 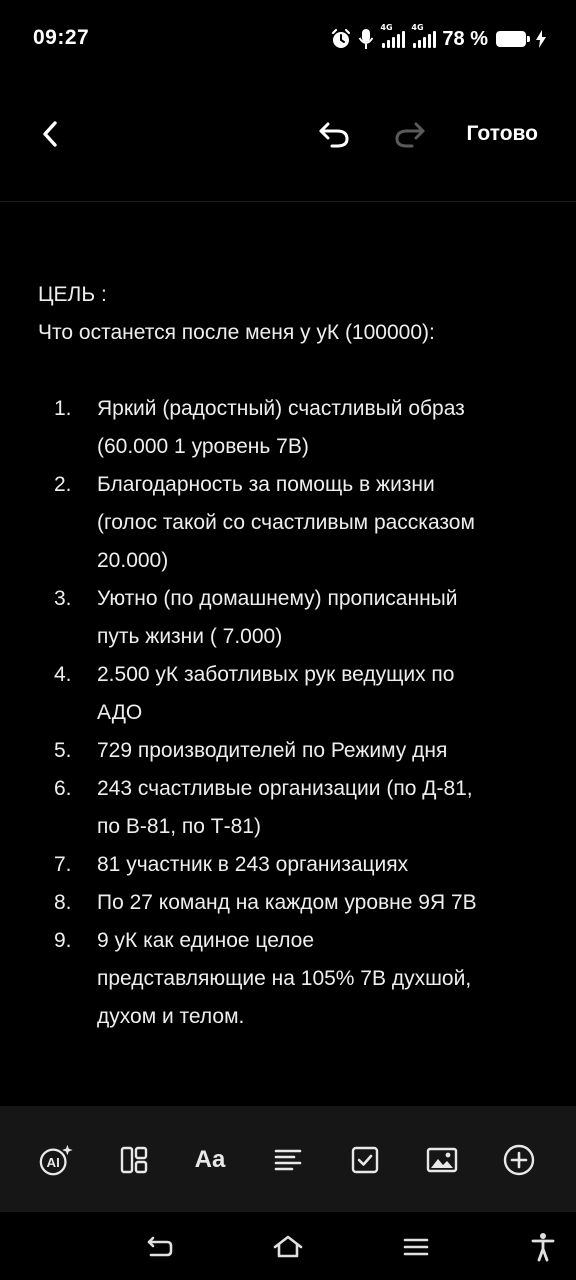 I want to click on align-icon, so click(x=288, y=1160).